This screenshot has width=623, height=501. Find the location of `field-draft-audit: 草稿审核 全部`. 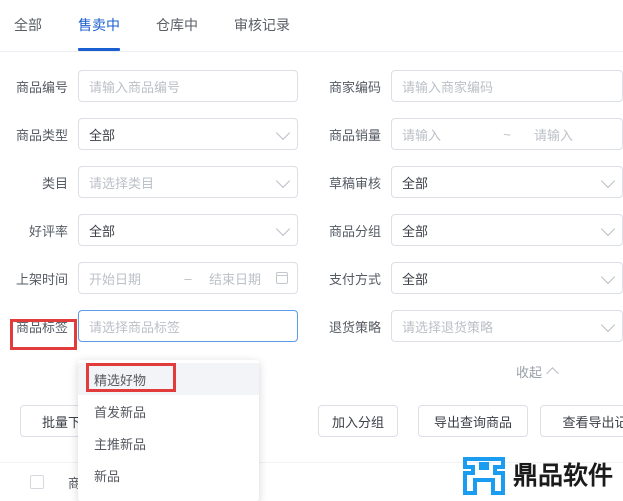

field-draft-audit: 草稿审核 全部 is located at coordinates (468, 182).